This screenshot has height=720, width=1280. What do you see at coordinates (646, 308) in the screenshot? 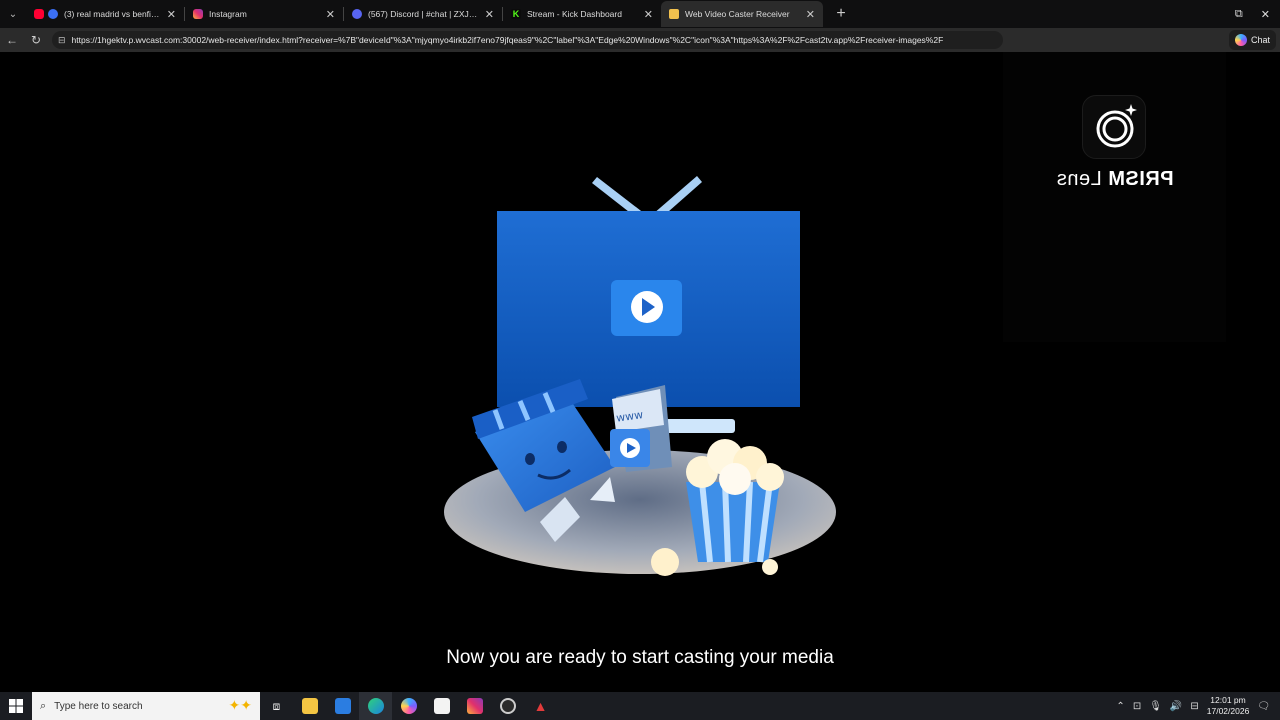
I see `play-button-icon` at bounding box center [646, 308].